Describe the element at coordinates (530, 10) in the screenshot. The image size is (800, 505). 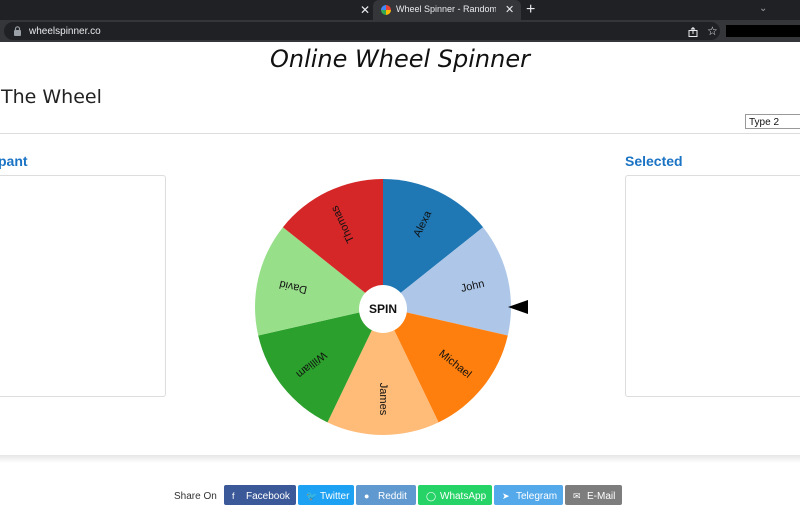
I see `new-tab-icon: +` at that location.